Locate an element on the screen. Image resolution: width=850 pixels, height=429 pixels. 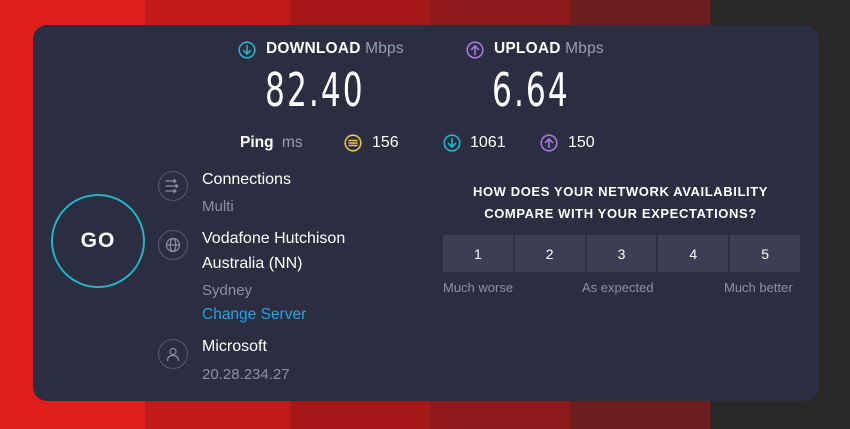
rating-option-5: 5 is located at coordinates (765, 253).